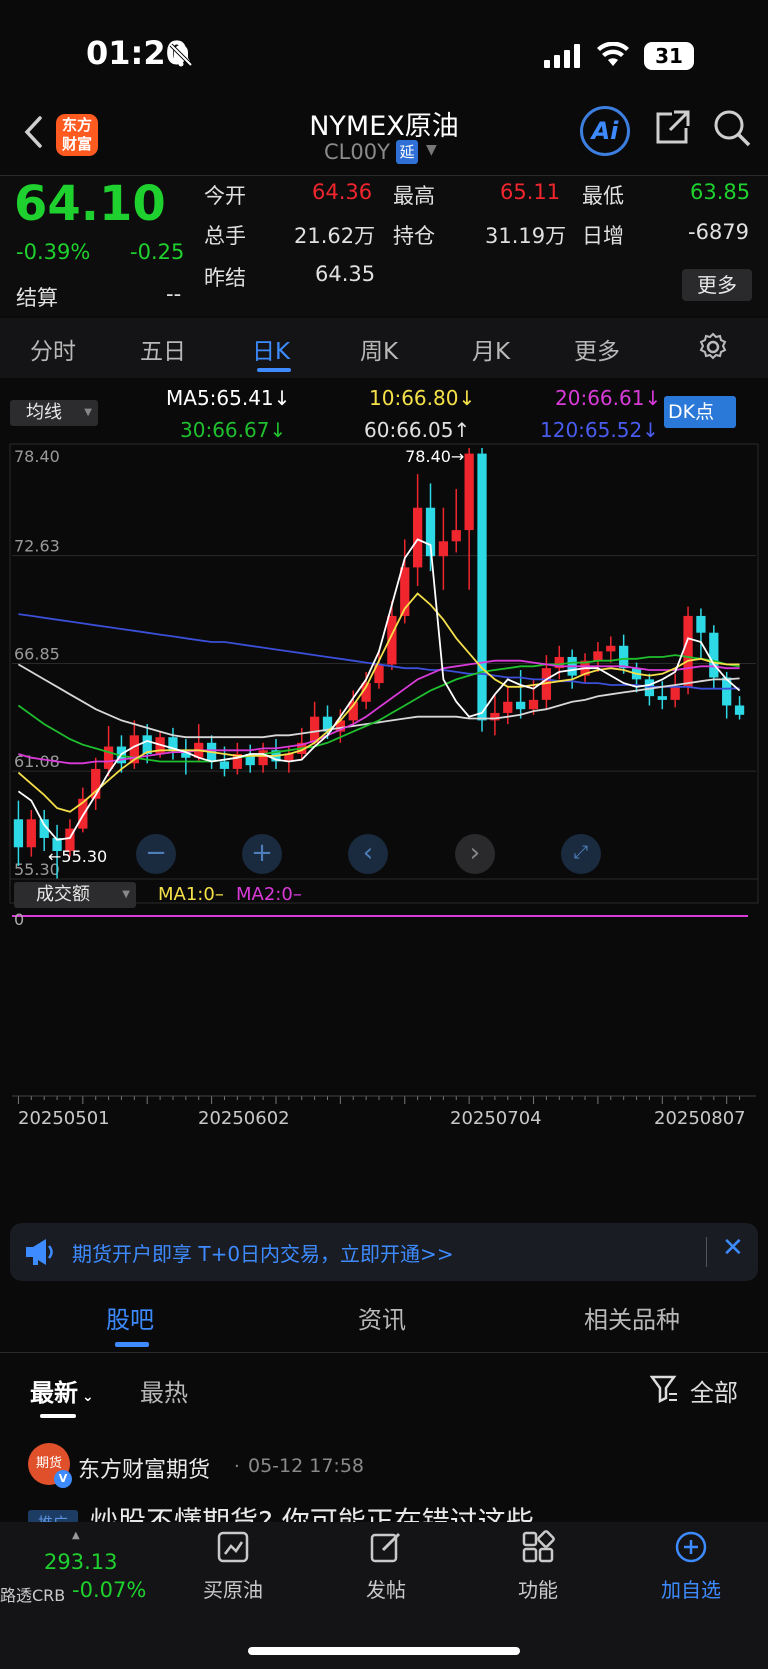 This screenshot has height=1669, width=768. Describe the element at coordinates (342, 192) in the screenshot. I see `open-value: 64.36` at that location.